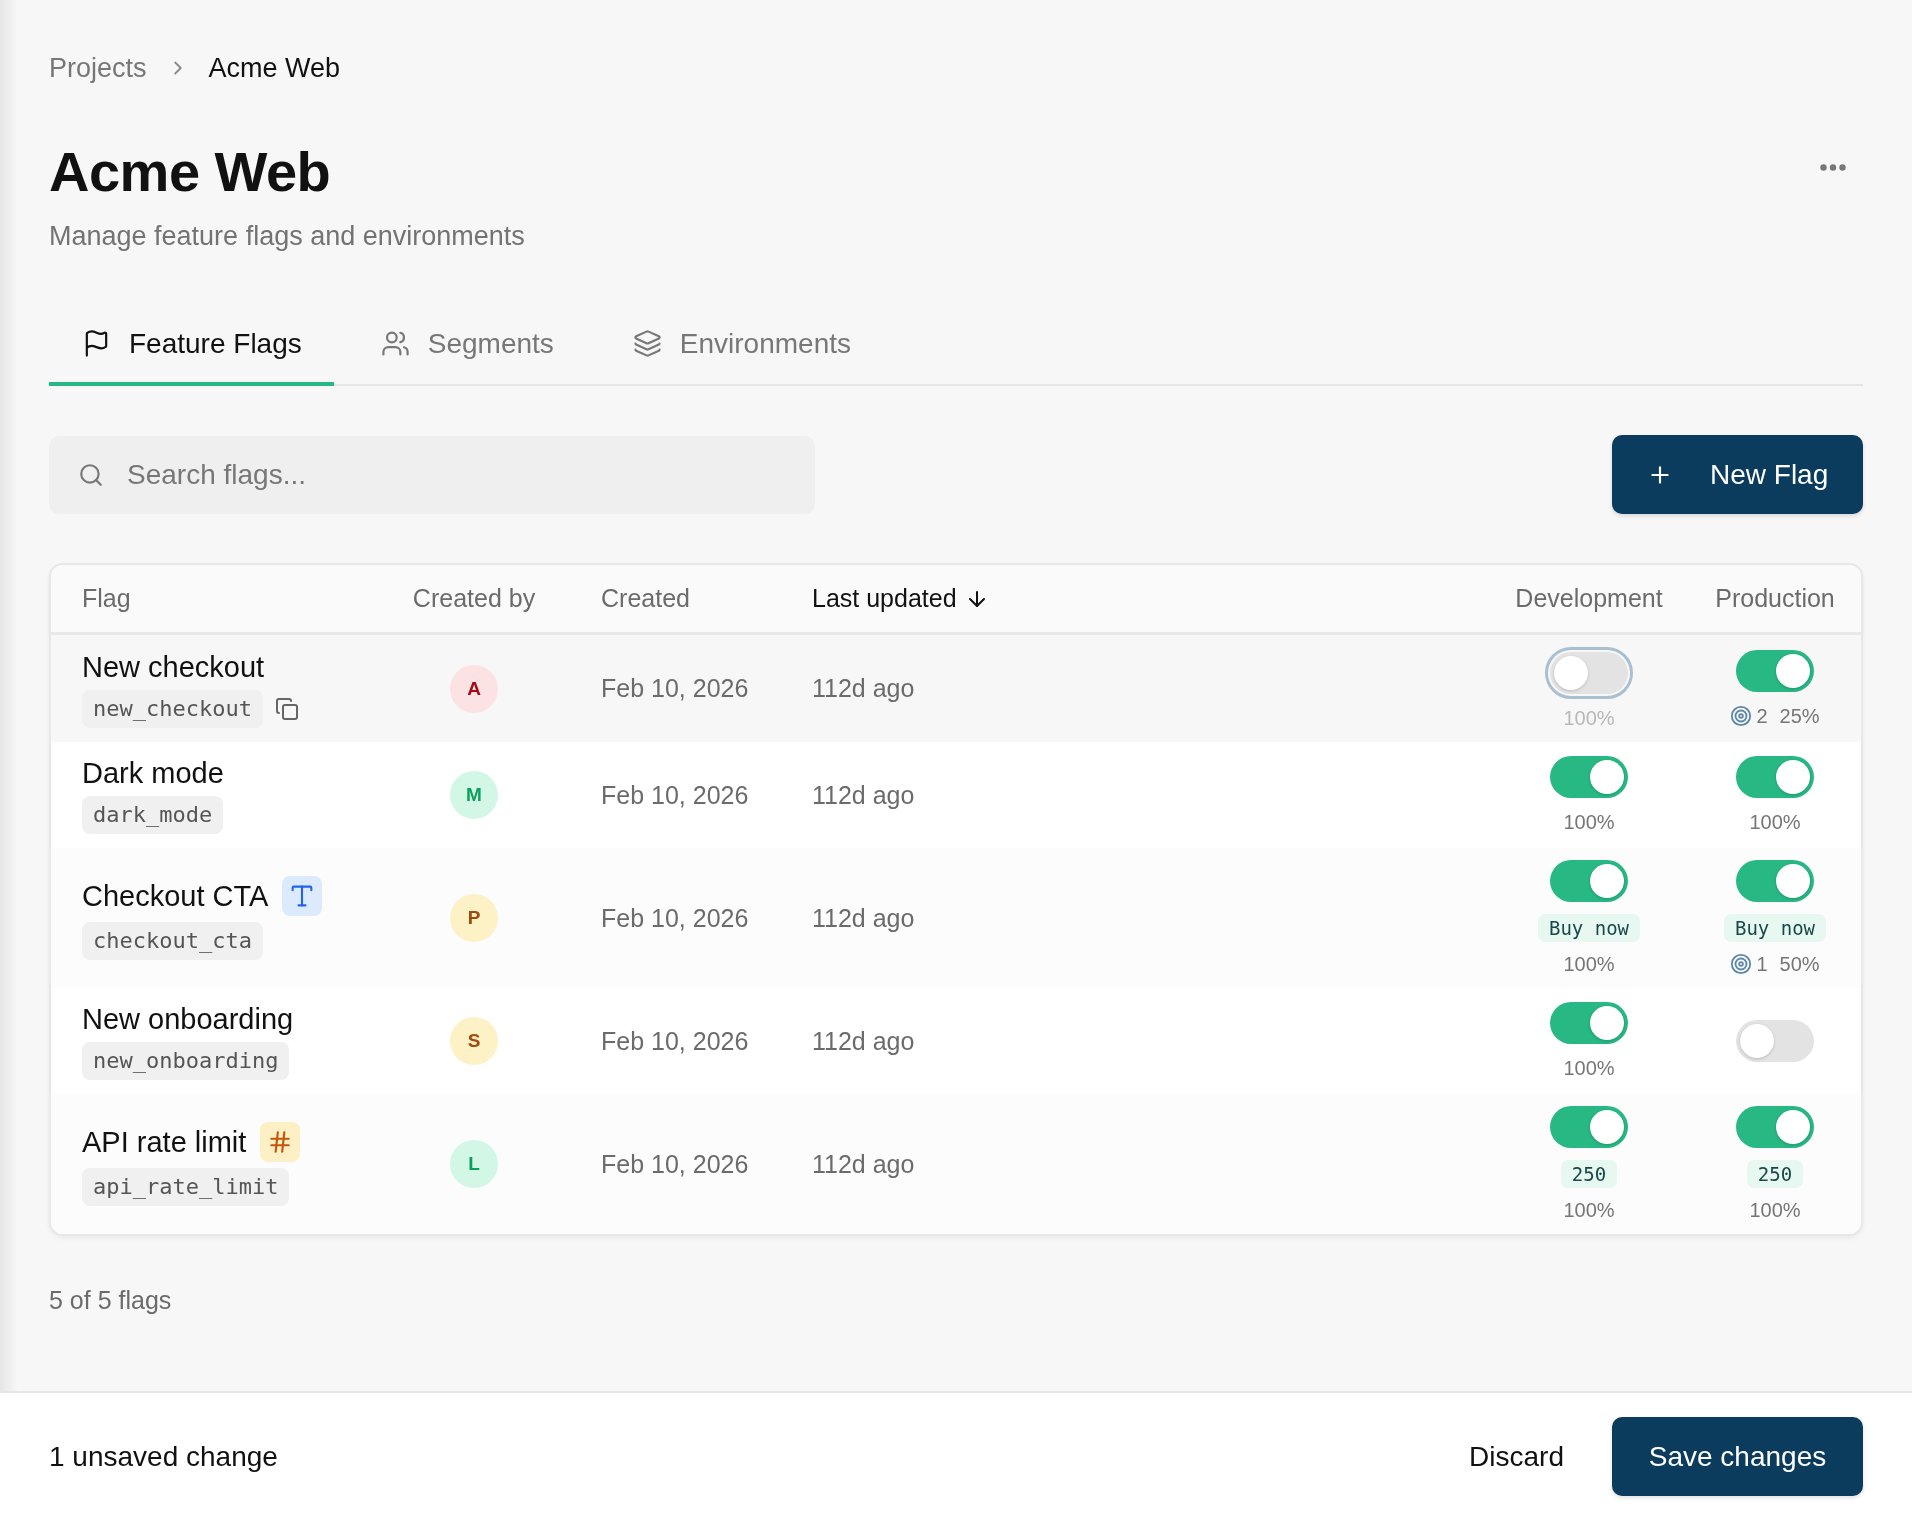  Describe the element at coordinates (164, 1142) in the screenshot. I see `flag-name: API rate limit` at that location.